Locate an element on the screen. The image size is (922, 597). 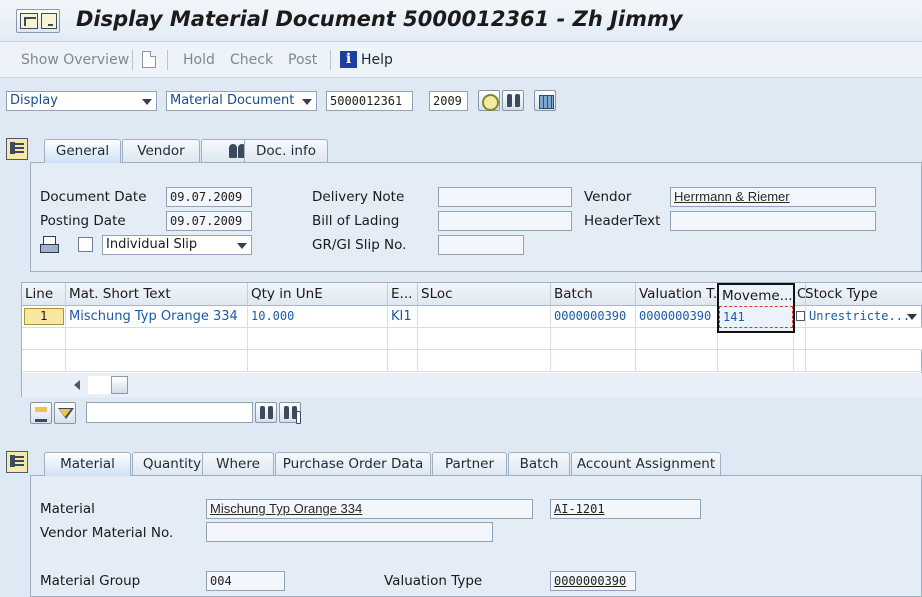
doc-type-select: Material Document is located at coordinates (241, 101).